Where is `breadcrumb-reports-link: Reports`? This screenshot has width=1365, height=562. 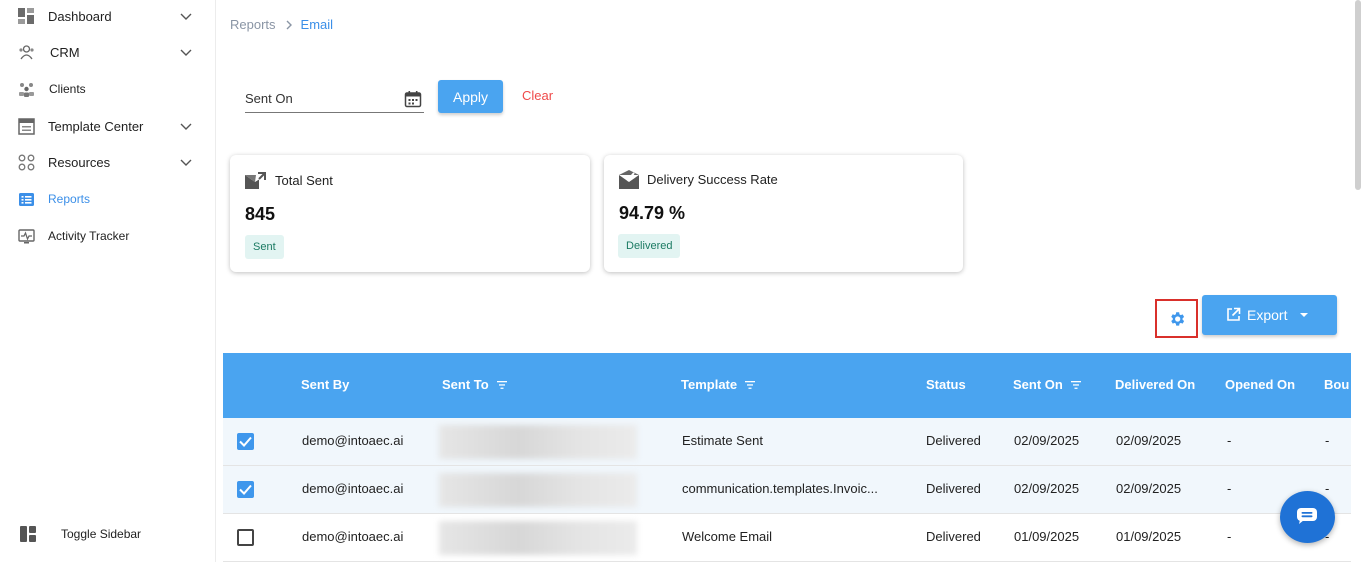
breadcrumb-reports-link: Reports is located at coordinates (253, 24).